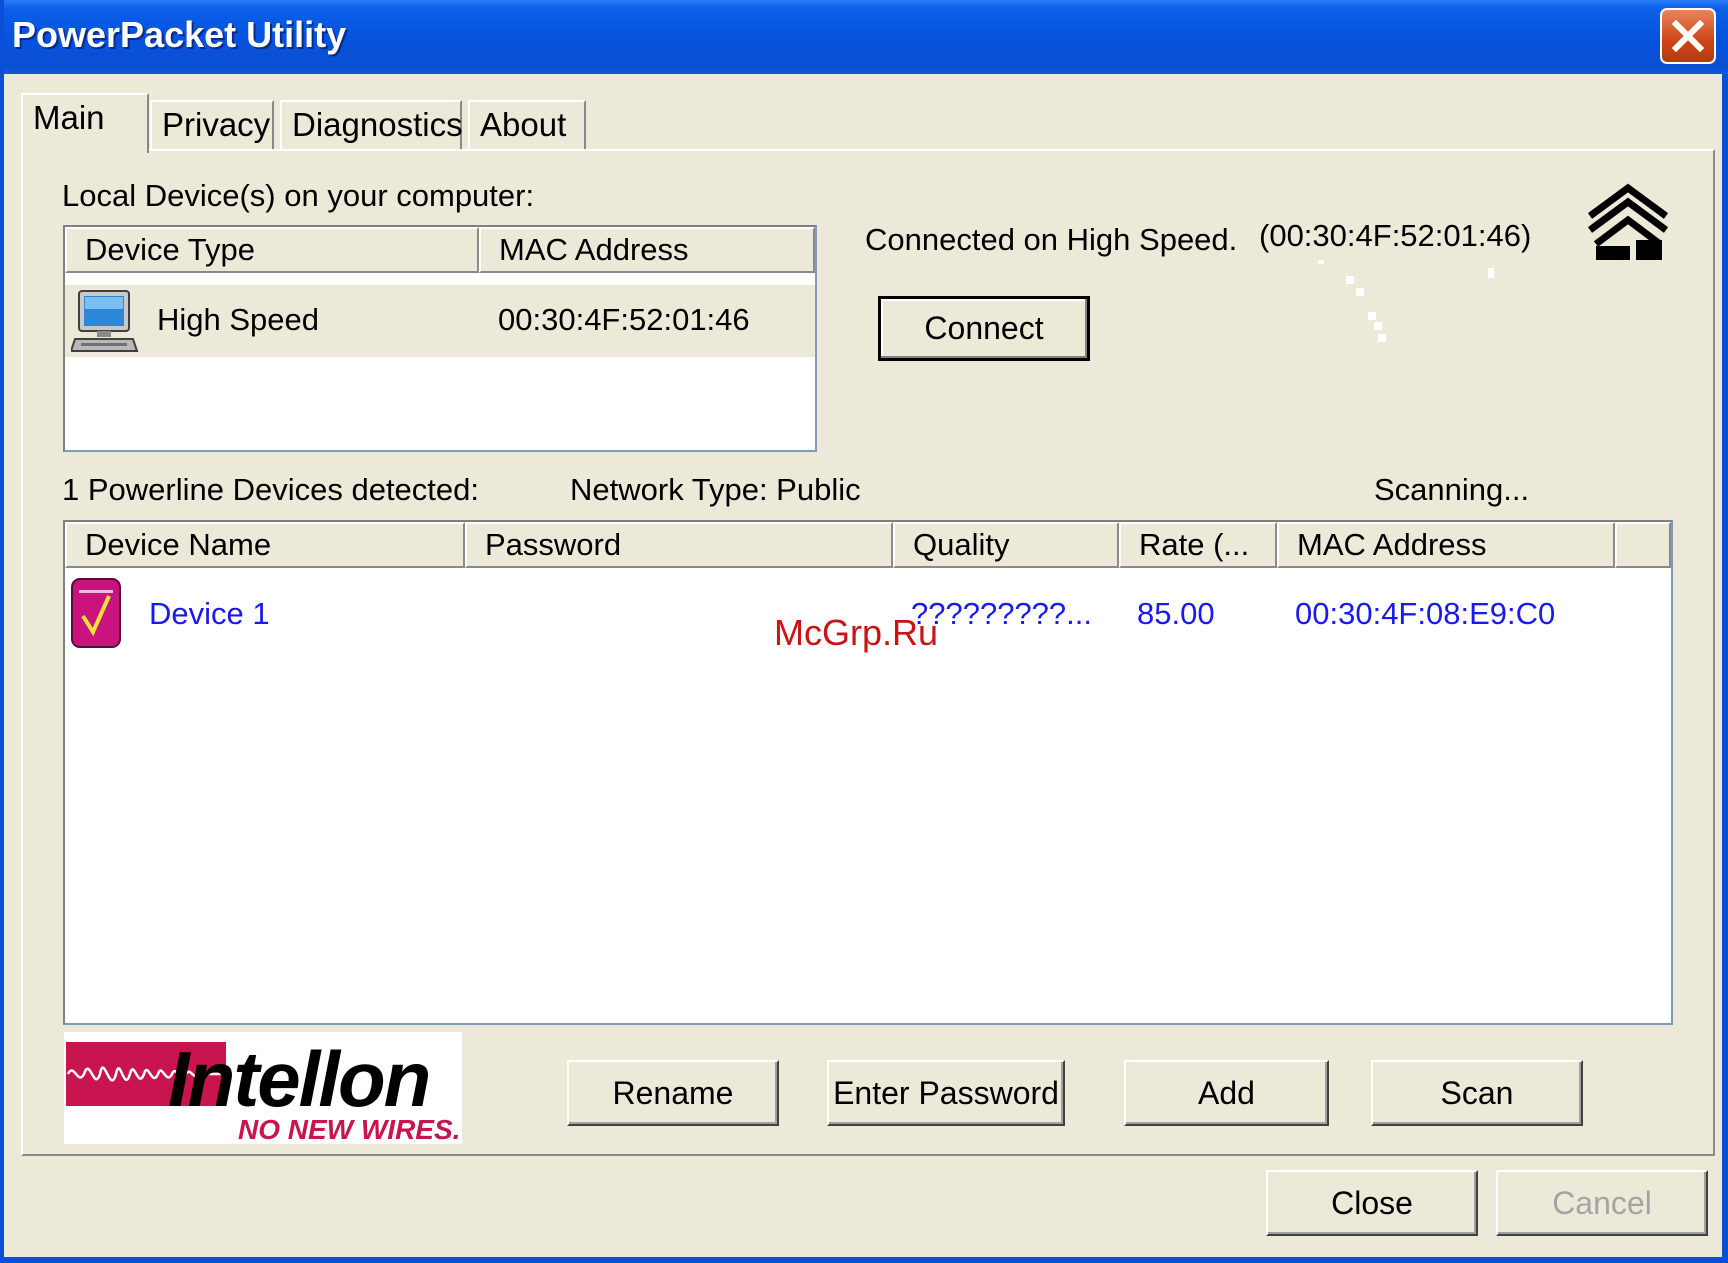 The width and height of the screenshot is (1728, 1263). What do you see at coordinates (298, 195) in the screenshot?
I see `local-devices-label: Local Device(s) on your computer:` at bounding box center [298, 195].